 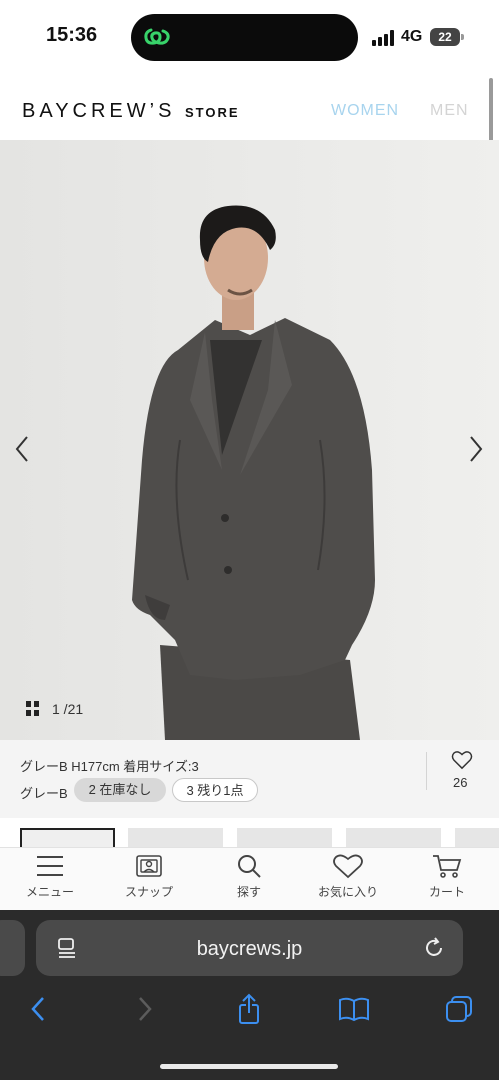 I want to click on bottom-nav-menu-label: メニュー, so click(x=49, y=892).